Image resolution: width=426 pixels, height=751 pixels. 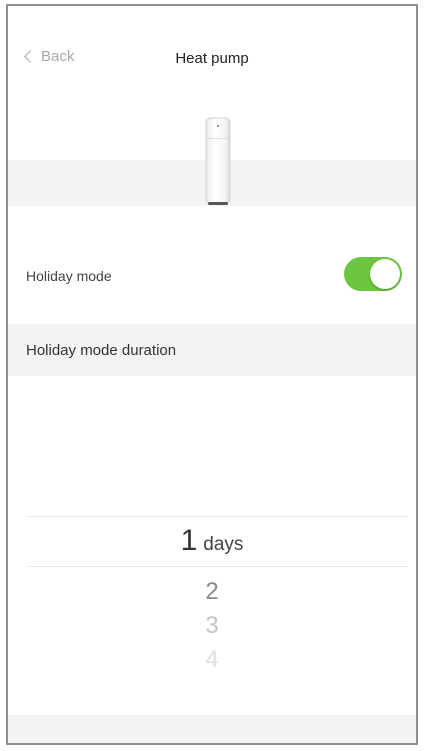 What do you see at coordinates (218, 161) in the screenshot?
I see `heat-pump-device-icon` at bounding box center [218, 161].